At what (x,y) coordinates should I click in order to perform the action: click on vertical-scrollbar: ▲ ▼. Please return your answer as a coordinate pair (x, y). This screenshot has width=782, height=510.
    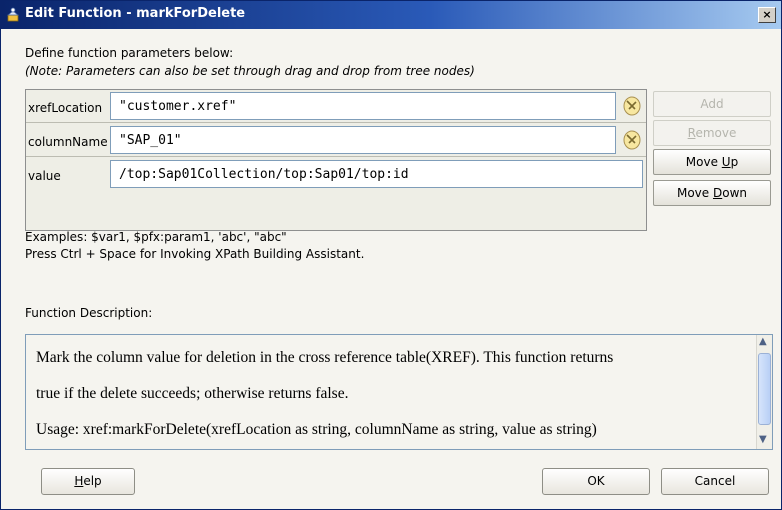
    Looking at the image, I should click on (764, 392).